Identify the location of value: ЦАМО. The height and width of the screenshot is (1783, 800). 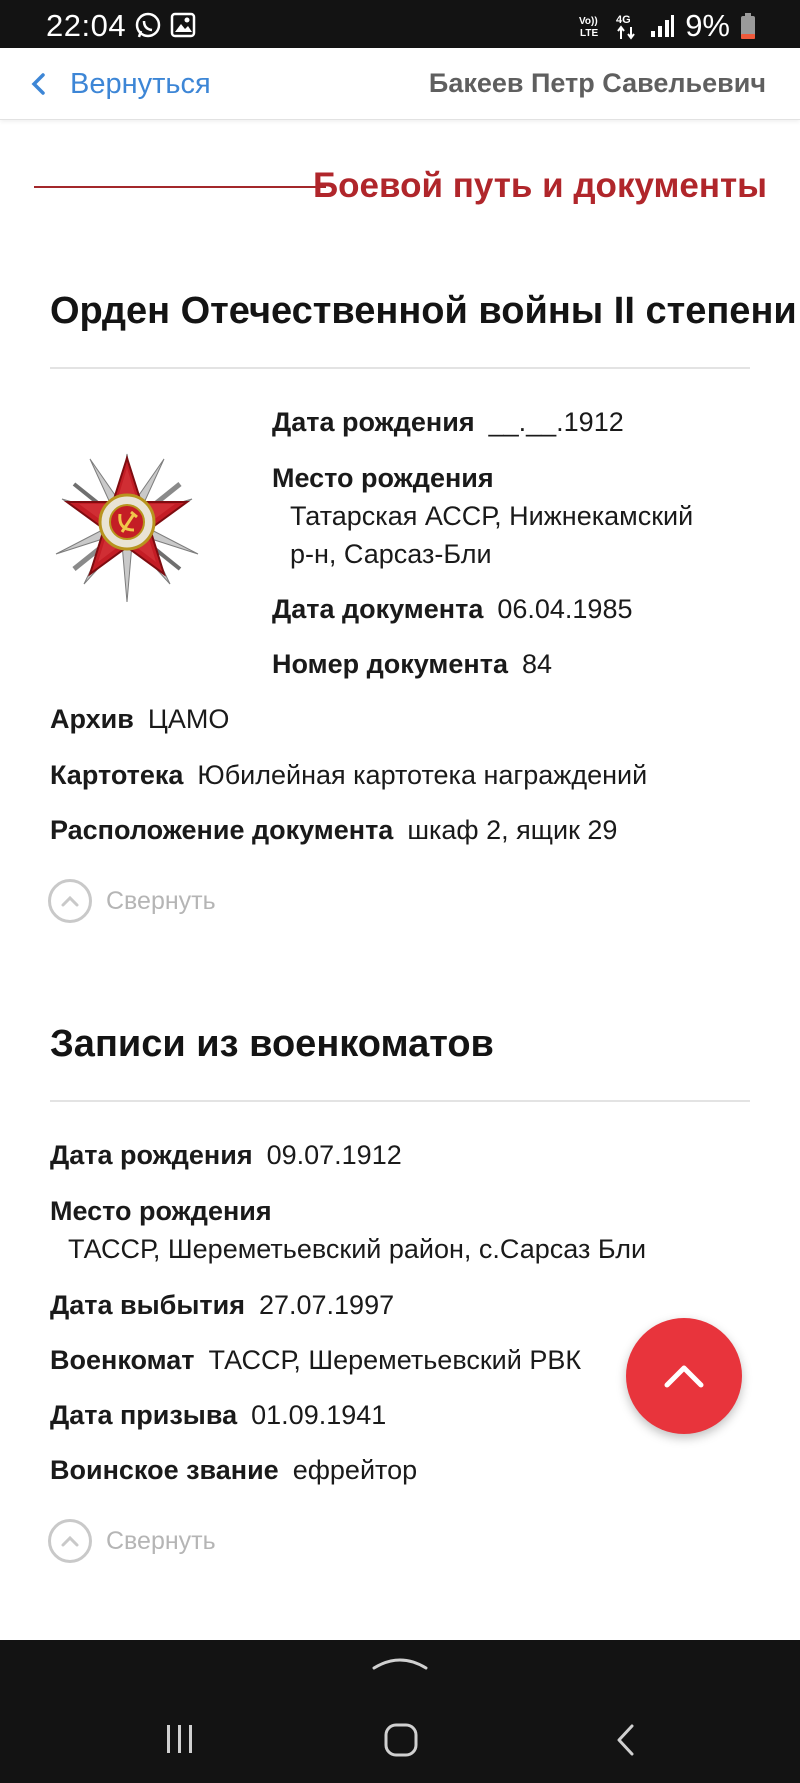
(188, 719).